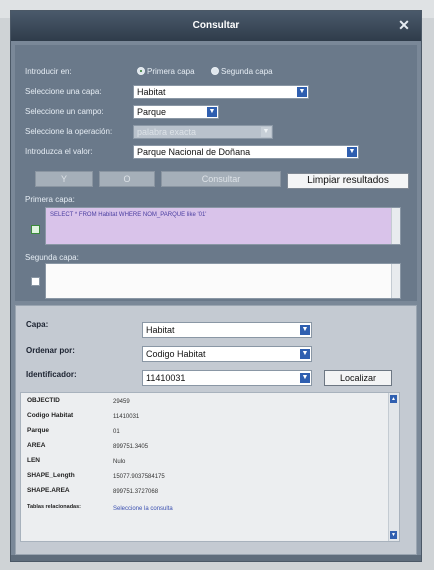  What do you see at coordinates (136, 492) in the screenshot?
I see `attr-value: 899751.3727068` at bounding box center [136, 492].